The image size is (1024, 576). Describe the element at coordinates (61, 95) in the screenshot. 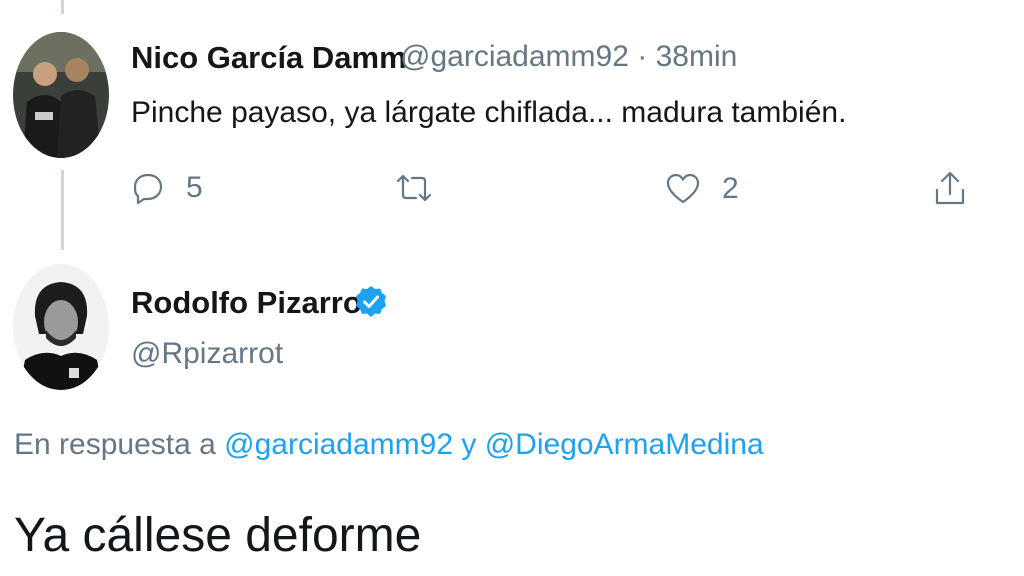

I see `avatar-nico` at that location.